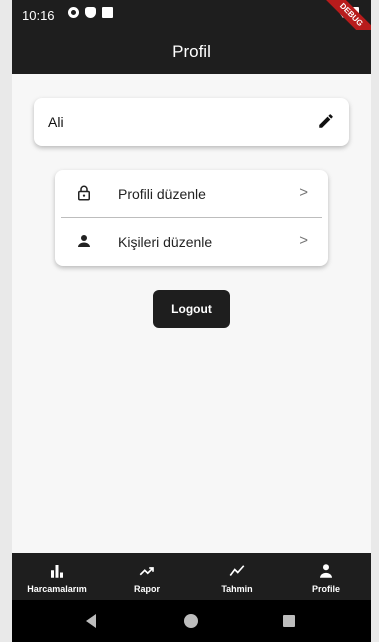  What do you see at coordinates (325, 589) in the screenshot?
I see `nav-label: Profile` at bounding box center [325, 589].